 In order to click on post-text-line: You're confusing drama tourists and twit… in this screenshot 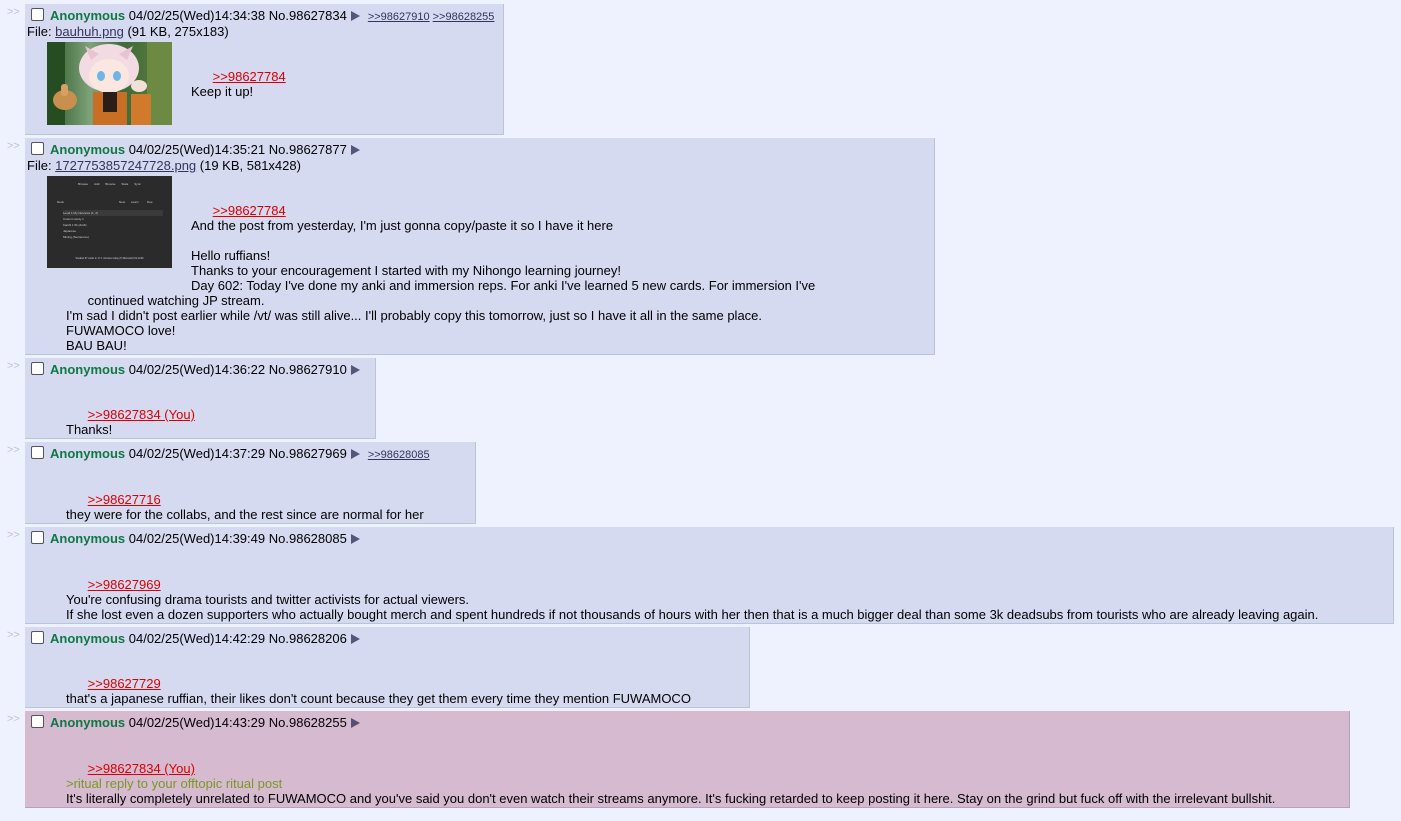, I will do `click(268, 599)`.